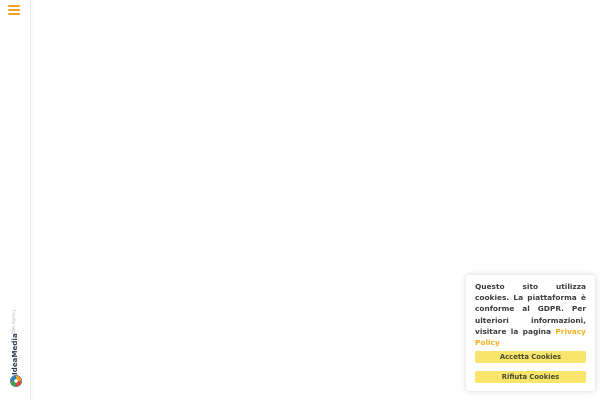  Describe the element at coordinates (13, 322) in the screenshot. I see `brand-credit: Web Agency` at that location.